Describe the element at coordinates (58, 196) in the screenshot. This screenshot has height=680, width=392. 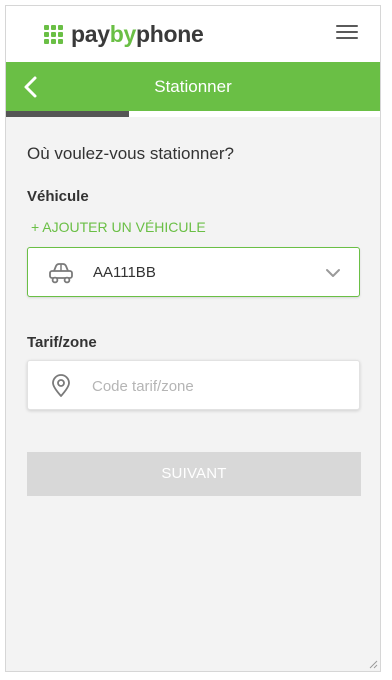
I see `vehicle-label: Véhicule` at that location.